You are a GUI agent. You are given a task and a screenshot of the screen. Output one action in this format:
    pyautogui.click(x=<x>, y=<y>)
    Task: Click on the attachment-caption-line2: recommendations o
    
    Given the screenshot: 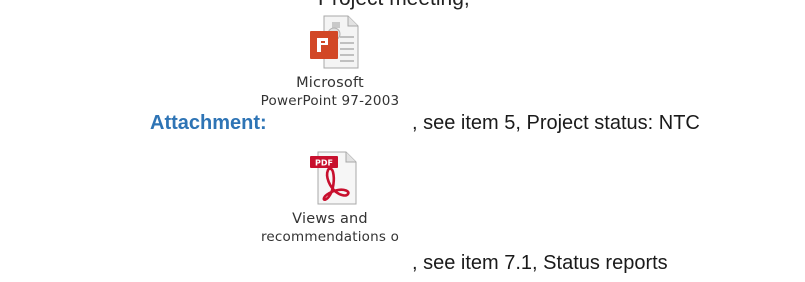 What is the action you would take?
    pyautogui.click(x=330, y=237)
    